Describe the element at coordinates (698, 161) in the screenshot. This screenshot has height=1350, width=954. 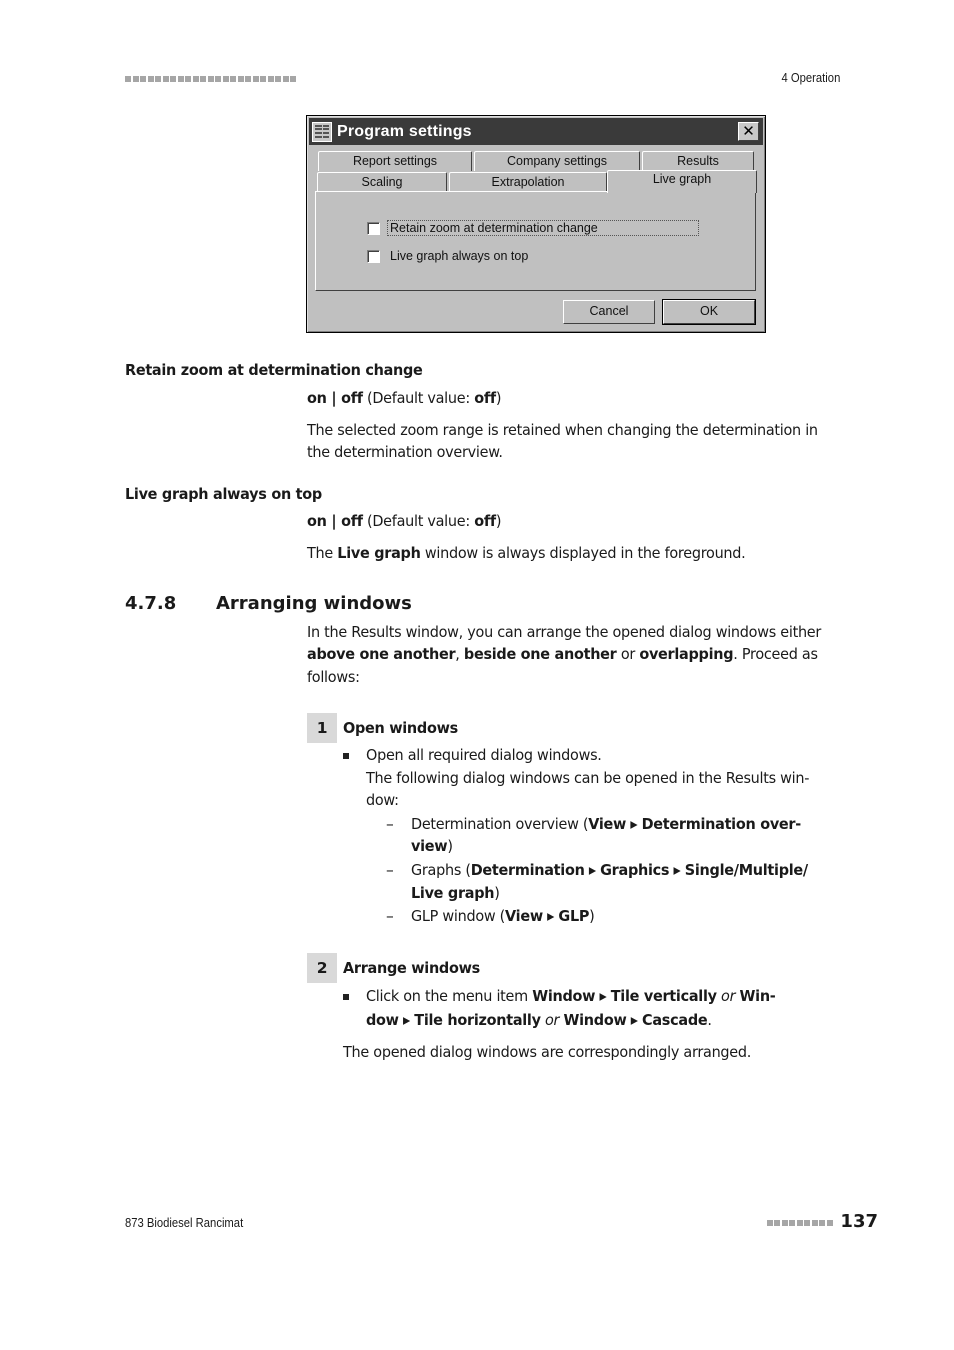
I see `tab-results: Results` at that location.